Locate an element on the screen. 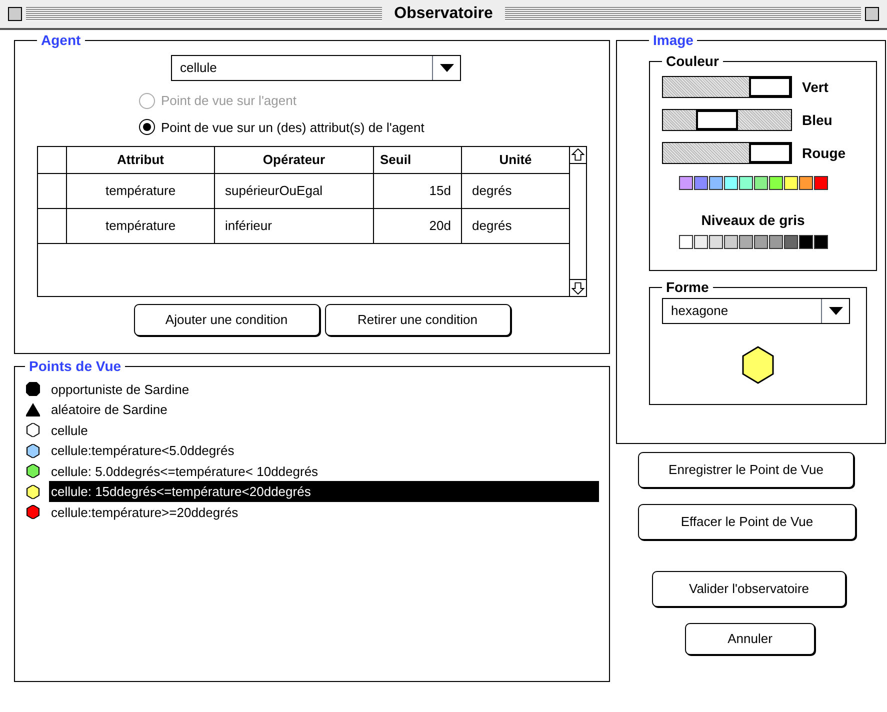  action-button: Annuler is located at coordinates (750, 639).